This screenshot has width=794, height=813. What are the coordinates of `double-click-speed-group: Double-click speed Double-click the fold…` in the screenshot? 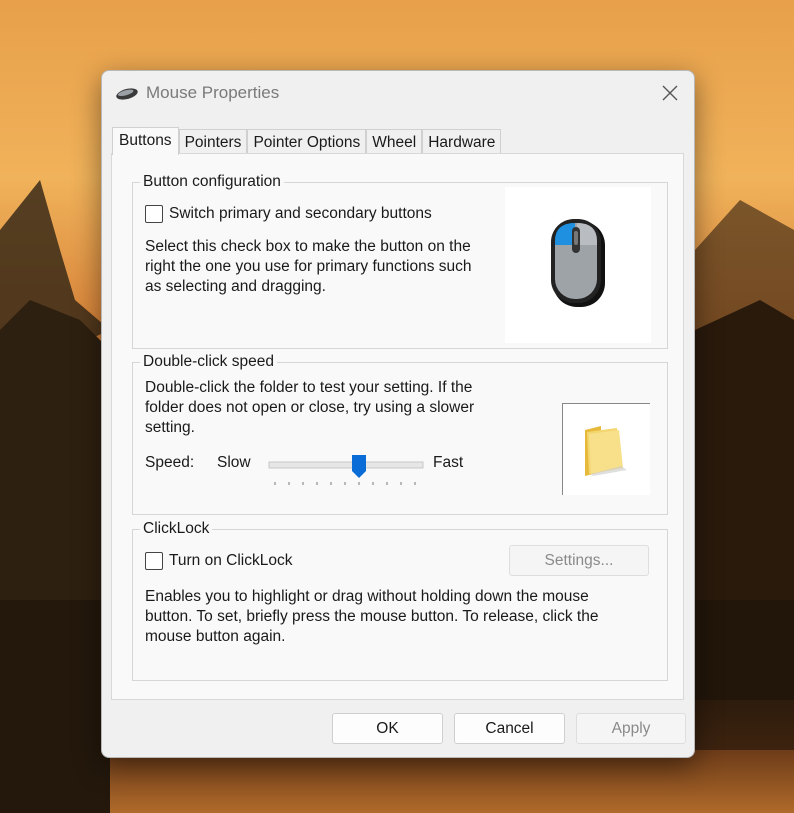 It's located at (400, 434).